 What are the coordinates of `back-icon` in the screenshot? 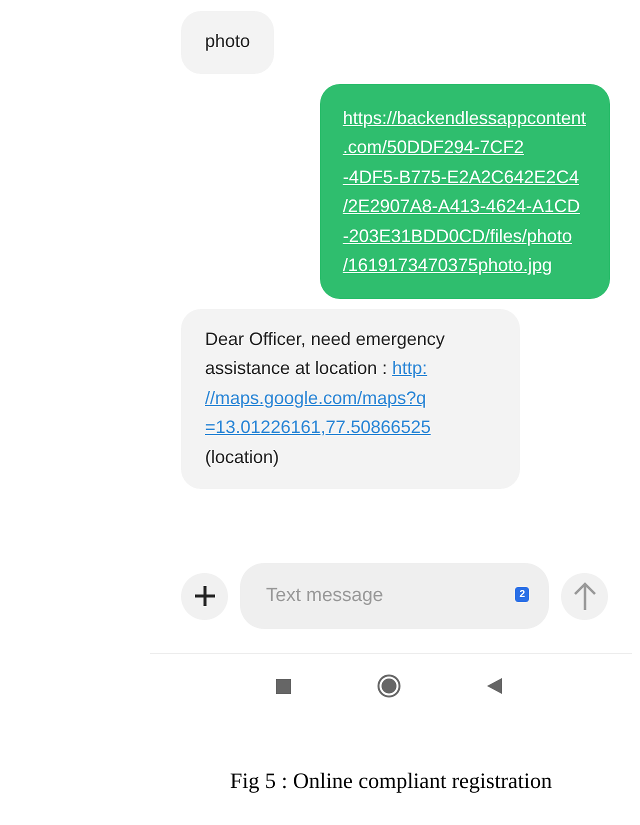 It's located at (494, 686).